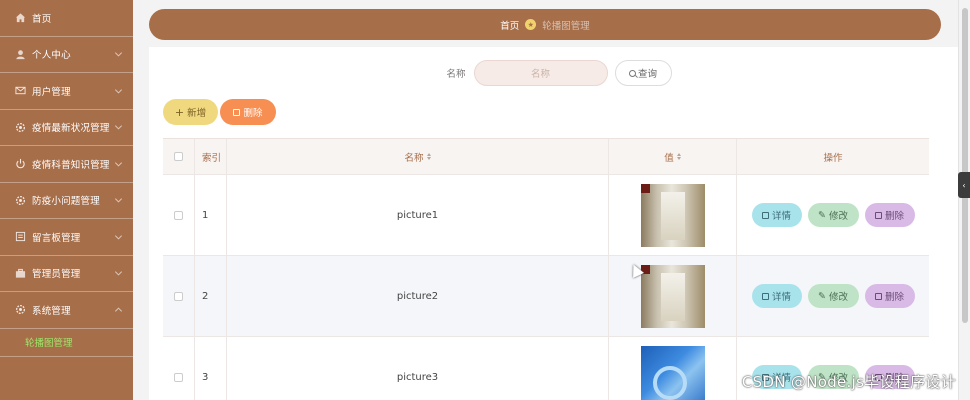  Describe the element at coordinates (456, 74) in the screenshot. I see `search-label: 名称` at that location.